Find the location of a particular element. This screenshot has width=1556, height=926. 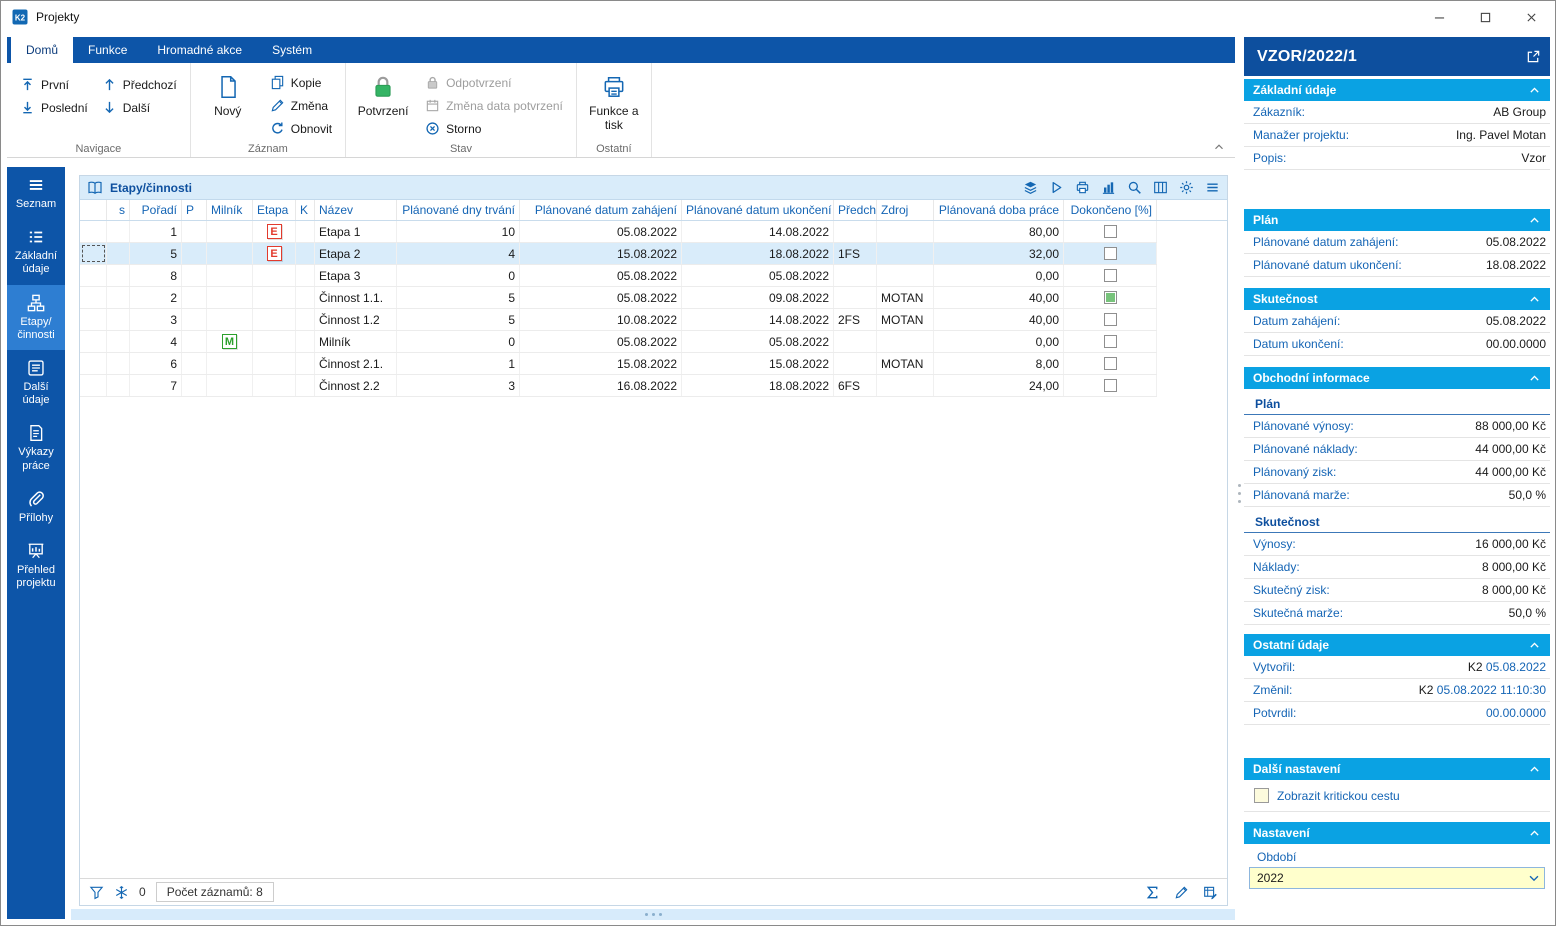

grid-toolbar is located at coordinates (1121, 187).